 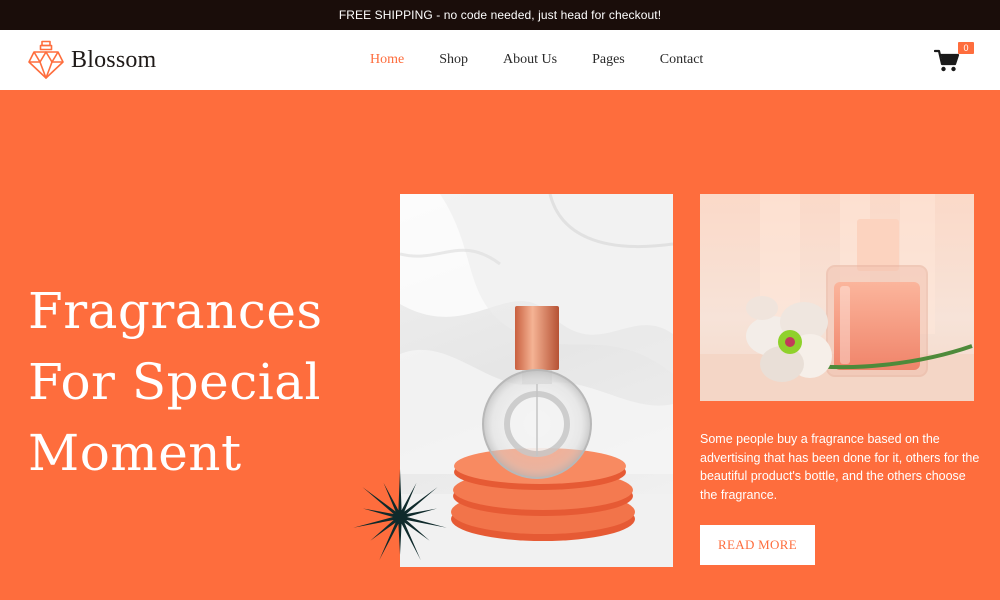 What do you see at coordinates (135, 453) in the screenshot?
I see `hero-title-line: Moment` at bounding box center [135, 453].